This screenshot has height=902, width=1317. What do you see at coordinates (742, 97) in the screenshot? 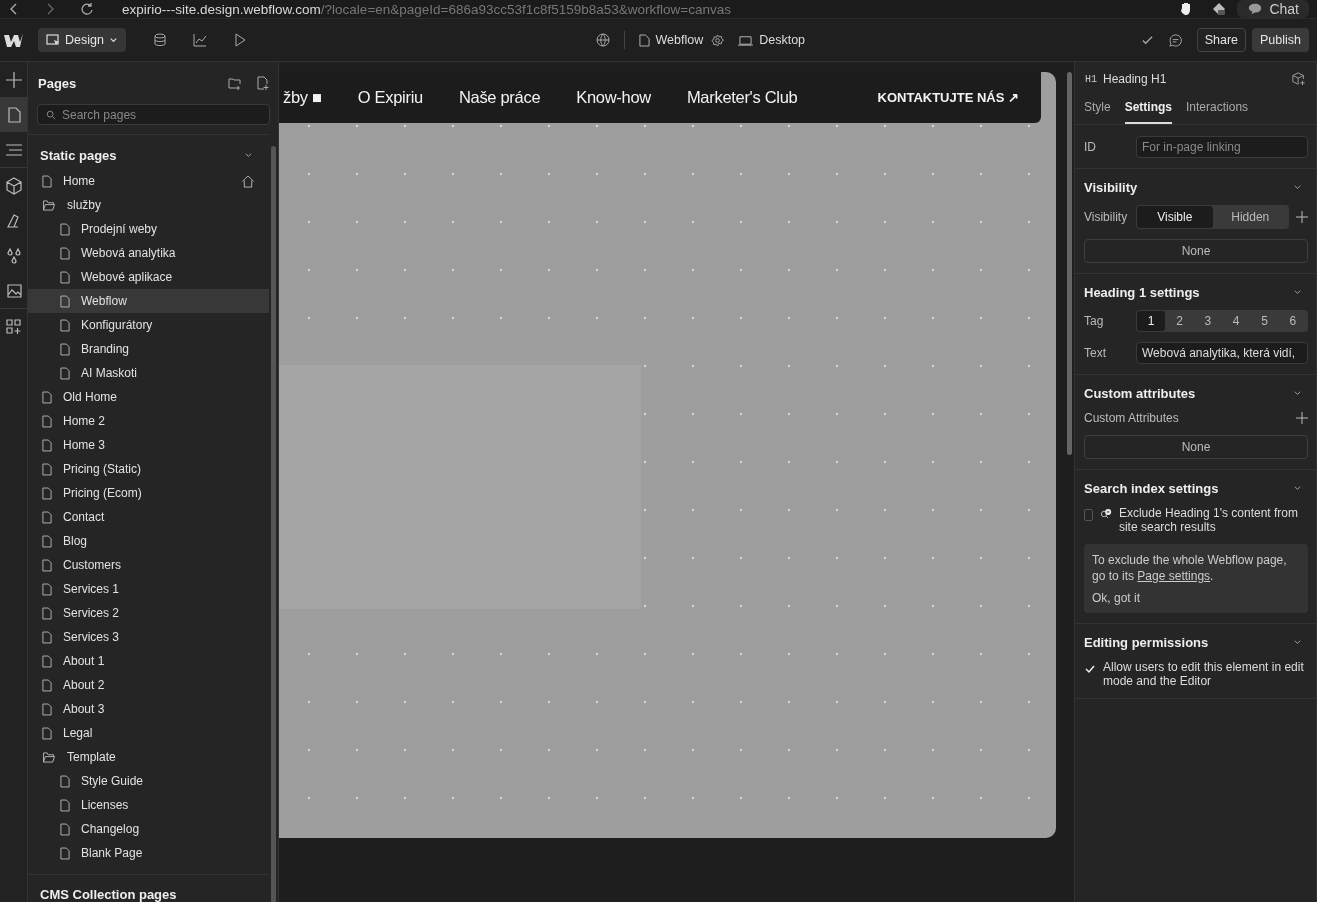
I see `nav-link: Marketer's Club` at bounding box center [742, 97].